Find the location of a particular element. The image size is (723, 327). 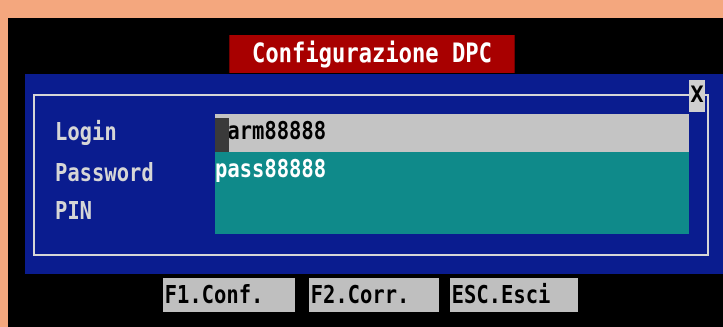

login-label: Login is located at coordinates (86, 131).